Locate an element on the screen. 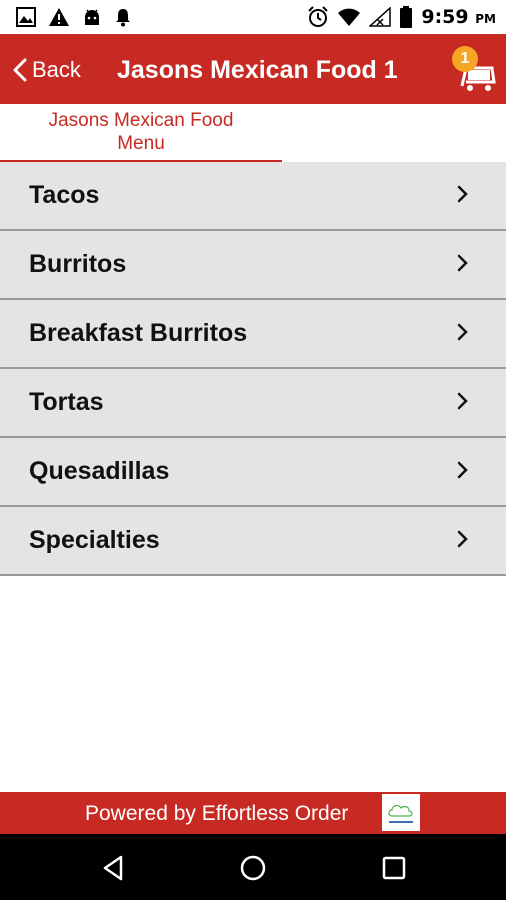 The width and height of the screenshot is (506, 900). category-row-quesadillas: Quesadillas is located at coordinates (253, 472).